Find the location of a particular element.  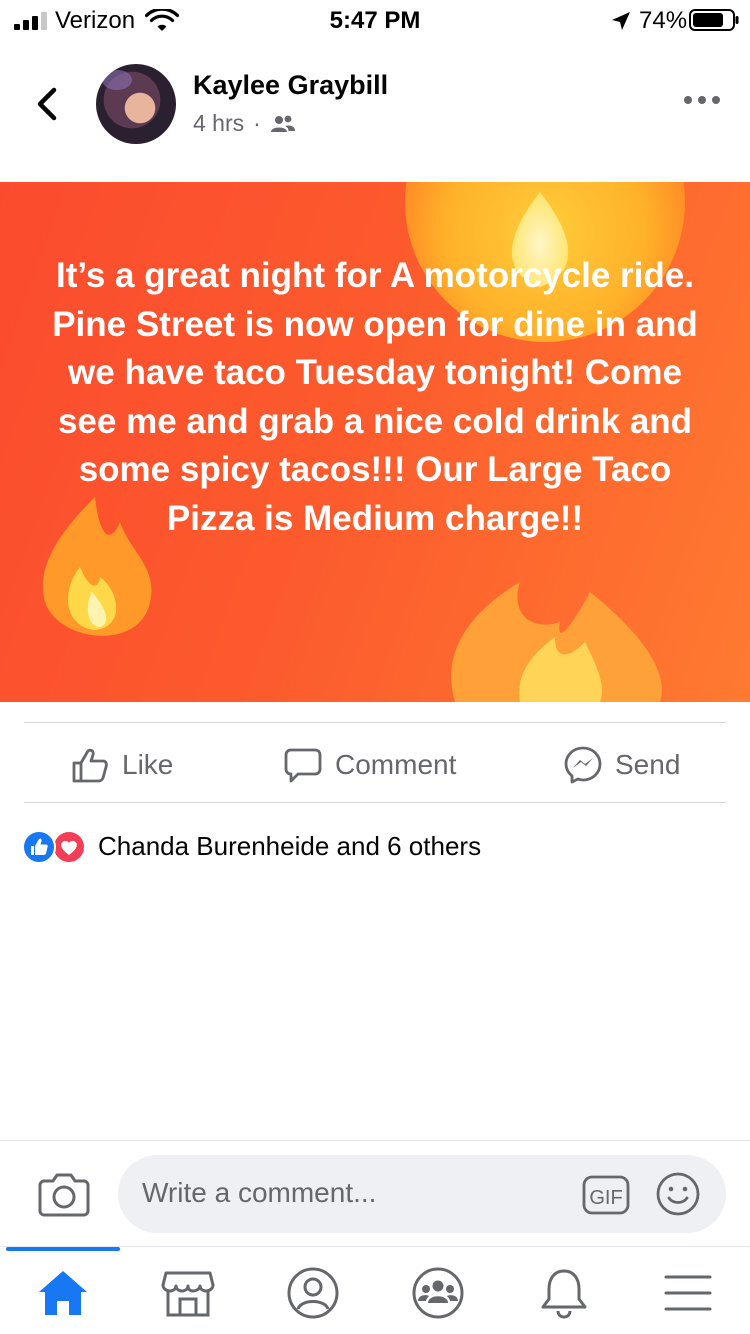

comment-label: Comment is located at coordinates (396, 764).